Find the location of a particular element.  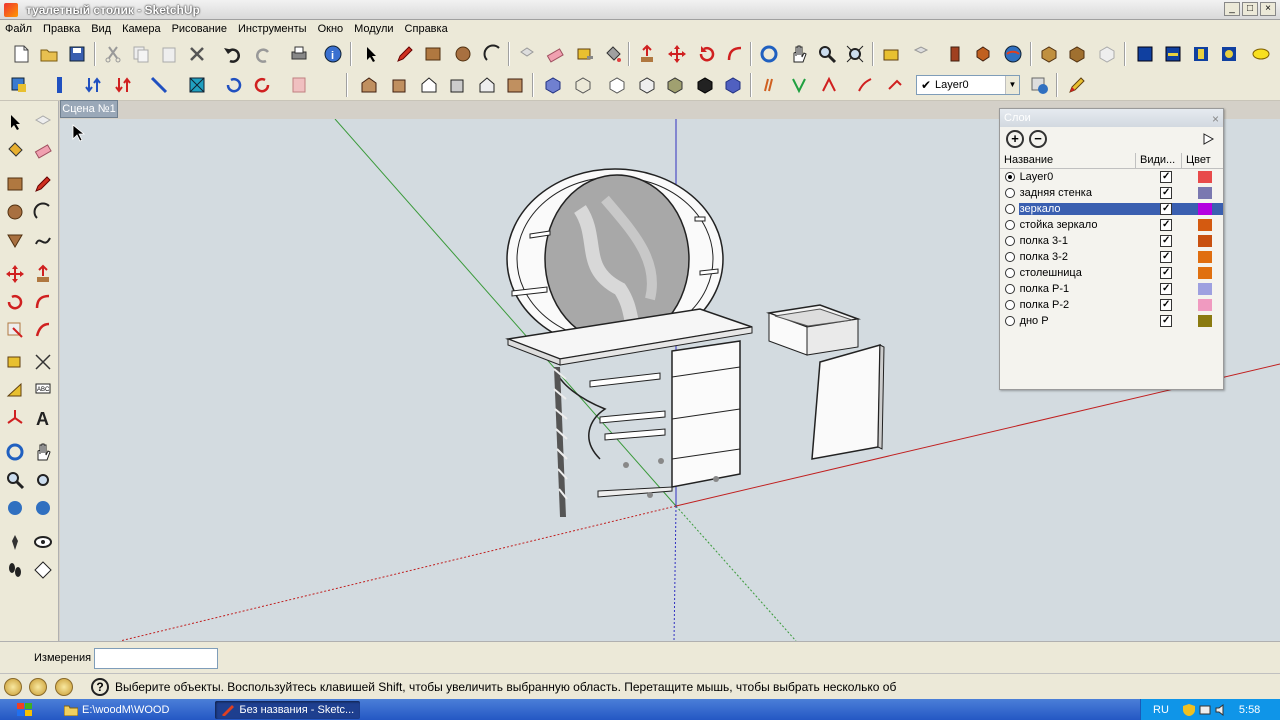

layer-name: зеркало is located at coordinates (1082, 209).